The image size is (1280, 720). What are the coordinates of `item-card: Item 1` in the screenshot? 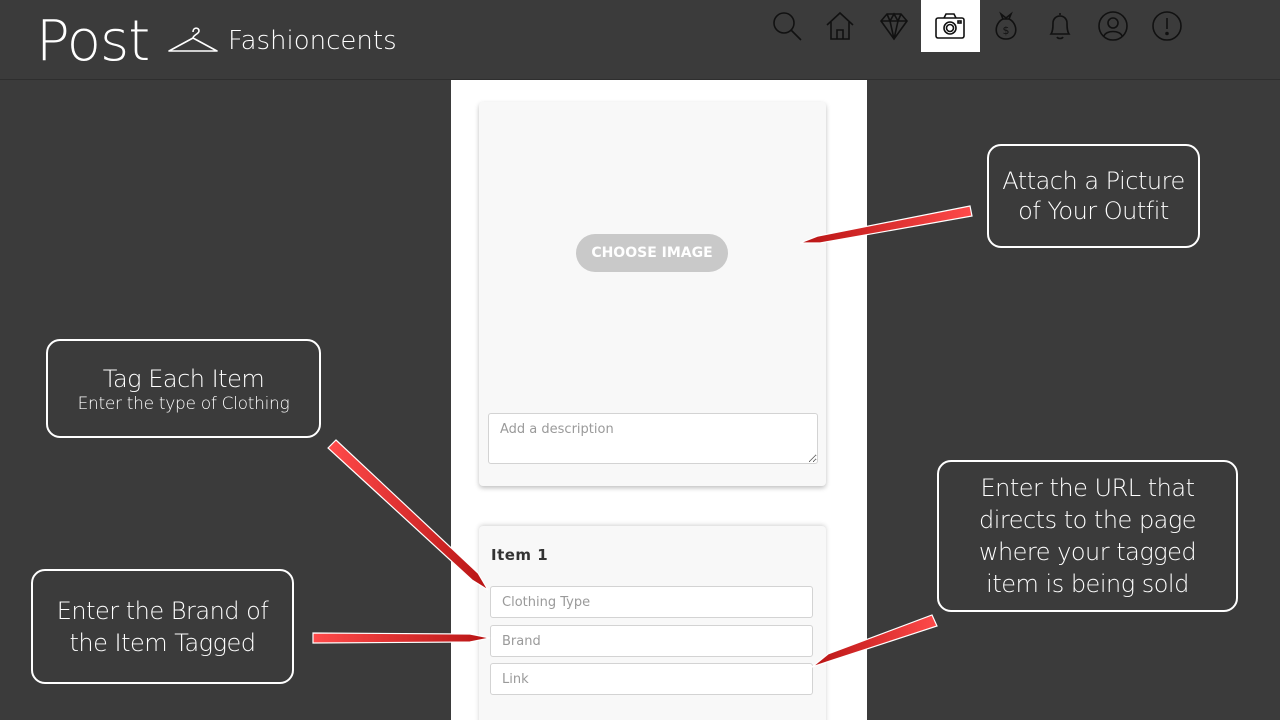 It's located at (652, 623).